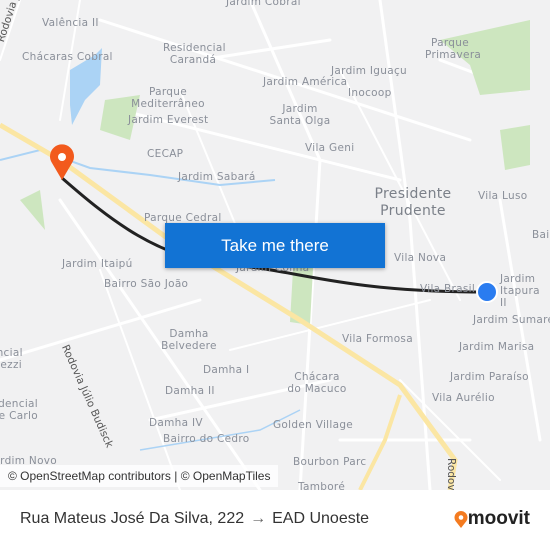 The image size is (550, 550). Describe the element at coordinates (313, 425) in the screenshot. I see `map-label: Golden Village` at that location.